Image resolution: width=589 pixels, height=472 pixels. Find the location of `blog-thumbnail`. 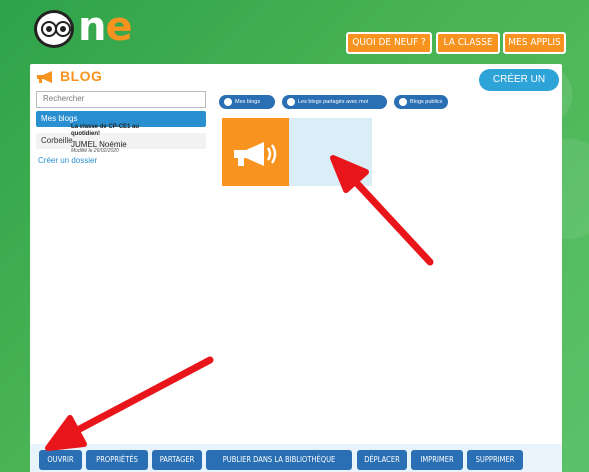

blog-thumbnail is located at coordinates (255, 152).